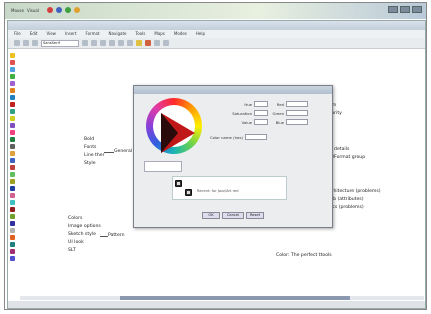 The height and width of the screenshot is (314, 431). Describe the element at coordinates (248, 104) in the screenshot. I see `hue-label: Hue` at that location.